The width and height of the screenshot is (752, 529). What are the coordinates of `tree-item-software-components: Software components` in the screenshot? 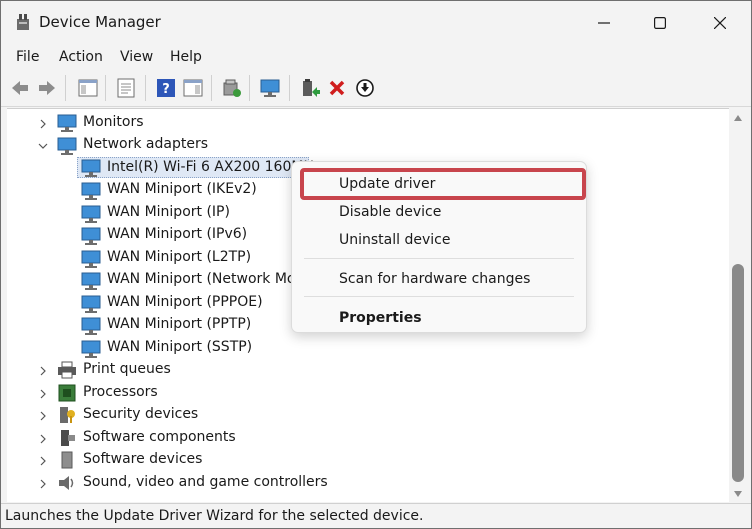 It's located at (159, 437).